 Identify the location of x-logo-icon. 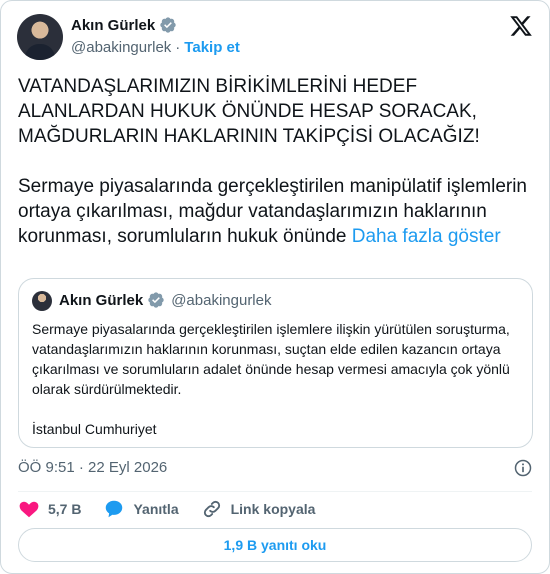
(521, 26).